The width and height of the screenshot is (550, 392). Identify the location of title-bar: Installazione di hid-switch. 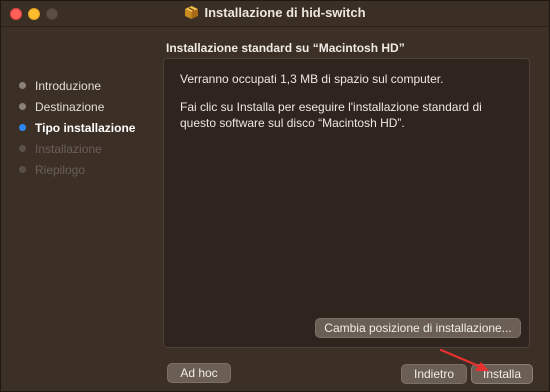
(275, 14).